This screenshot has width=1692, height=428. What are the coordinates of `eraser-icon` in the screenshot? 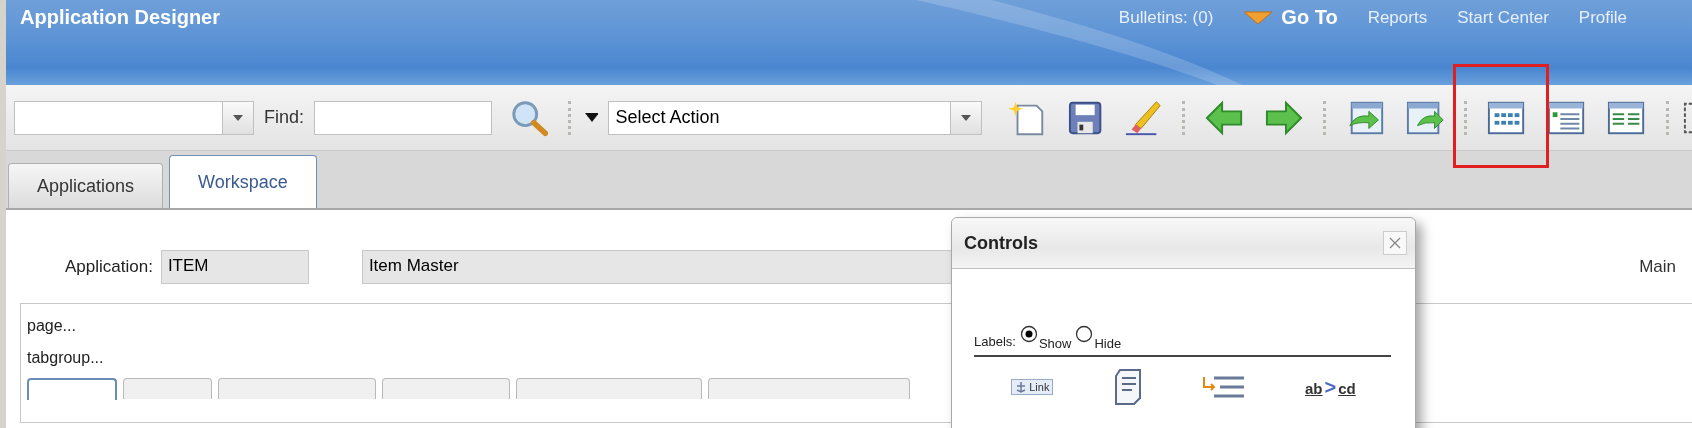 It's located at (1142, 117).